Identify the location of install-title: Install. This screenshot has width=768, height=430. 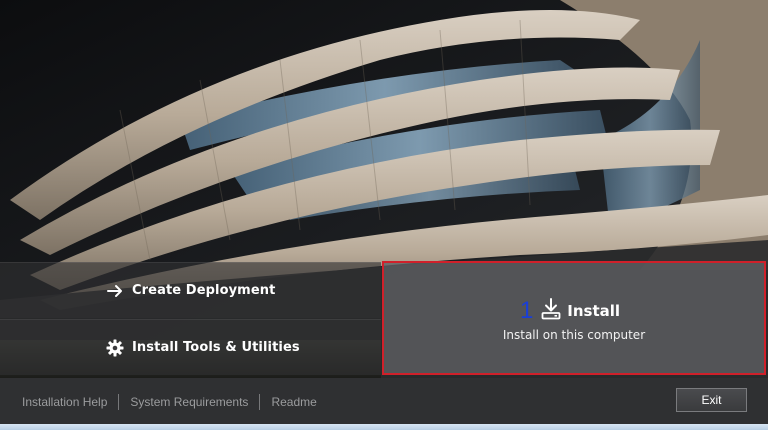
(594, 311).